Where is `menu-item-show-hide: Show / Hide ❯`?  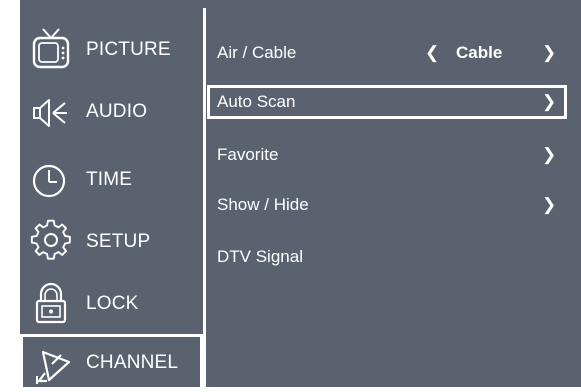
menu-item-show-hide: Show / Hide ❯ is located at coordinates (387, 205).